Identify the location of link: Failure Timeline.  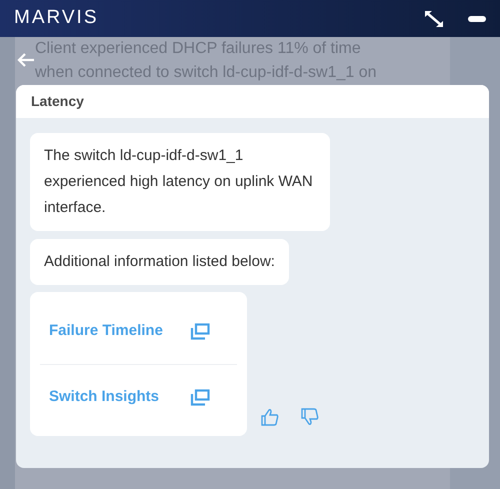
(106, 331).